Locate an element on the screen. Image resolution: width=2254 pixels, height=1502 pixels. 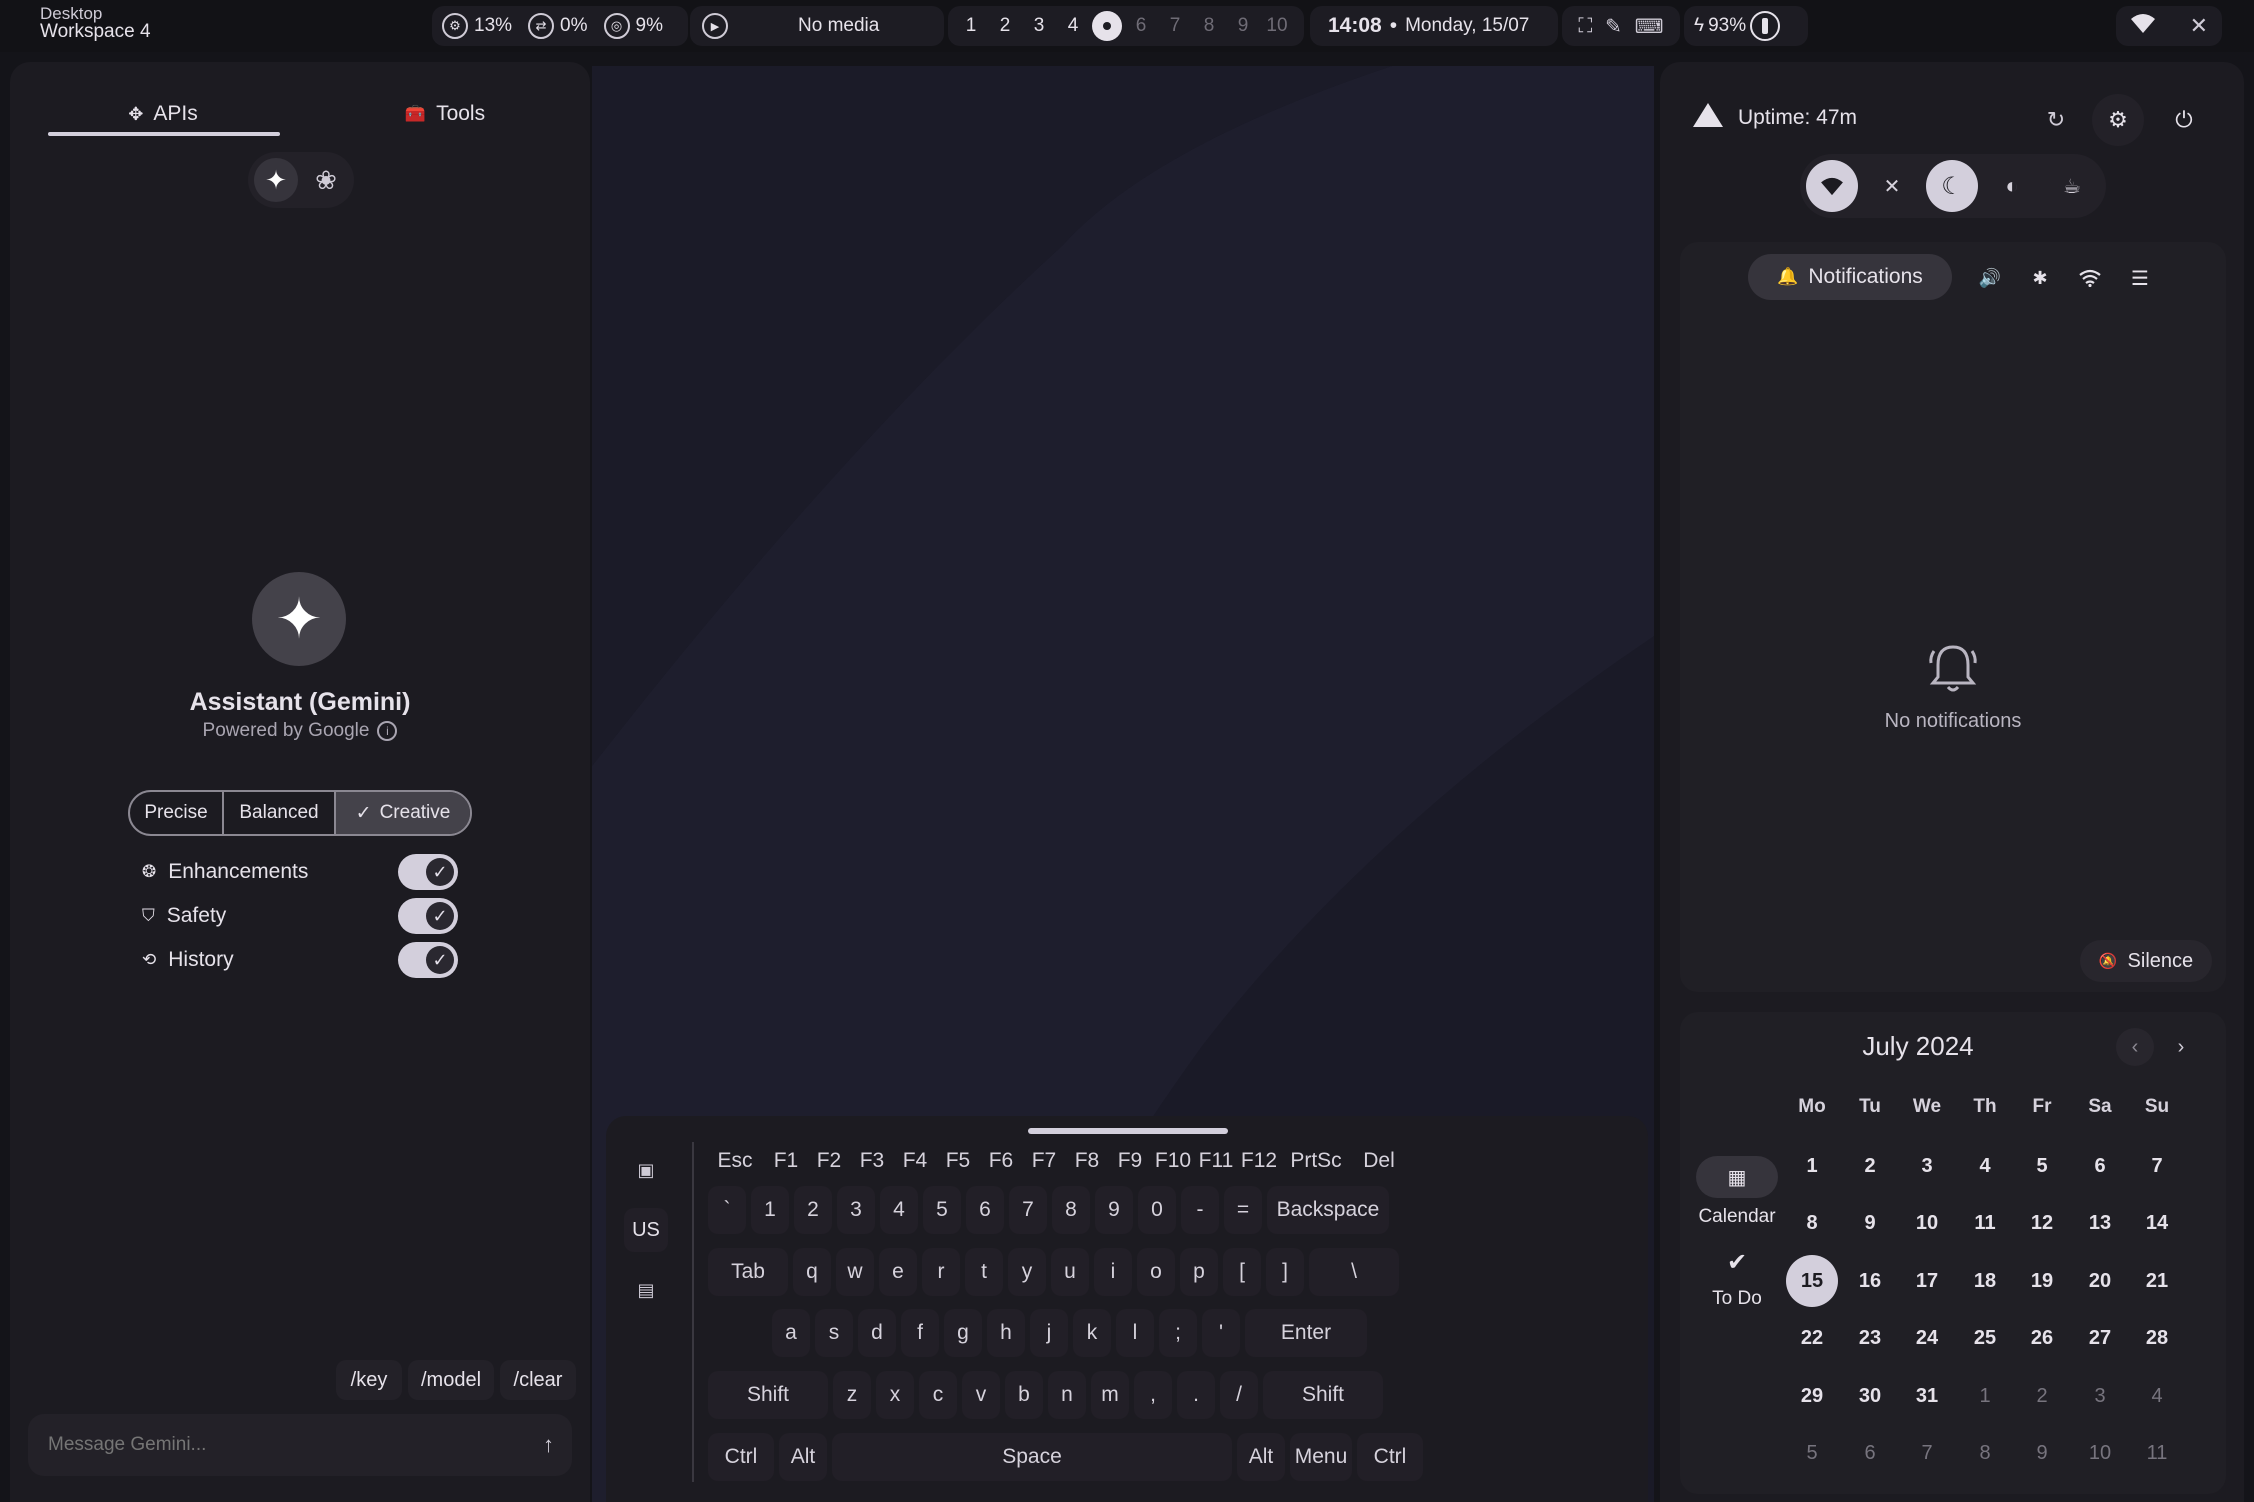
key: Tab is located at coordinates (748, 1272).